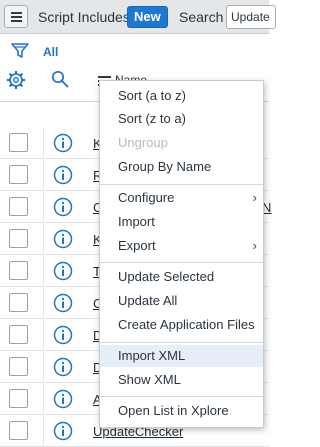  Describe the element at coordinates (181, 198) in the screenshot. I see `menu-item-configure: Configure ›` at that location.